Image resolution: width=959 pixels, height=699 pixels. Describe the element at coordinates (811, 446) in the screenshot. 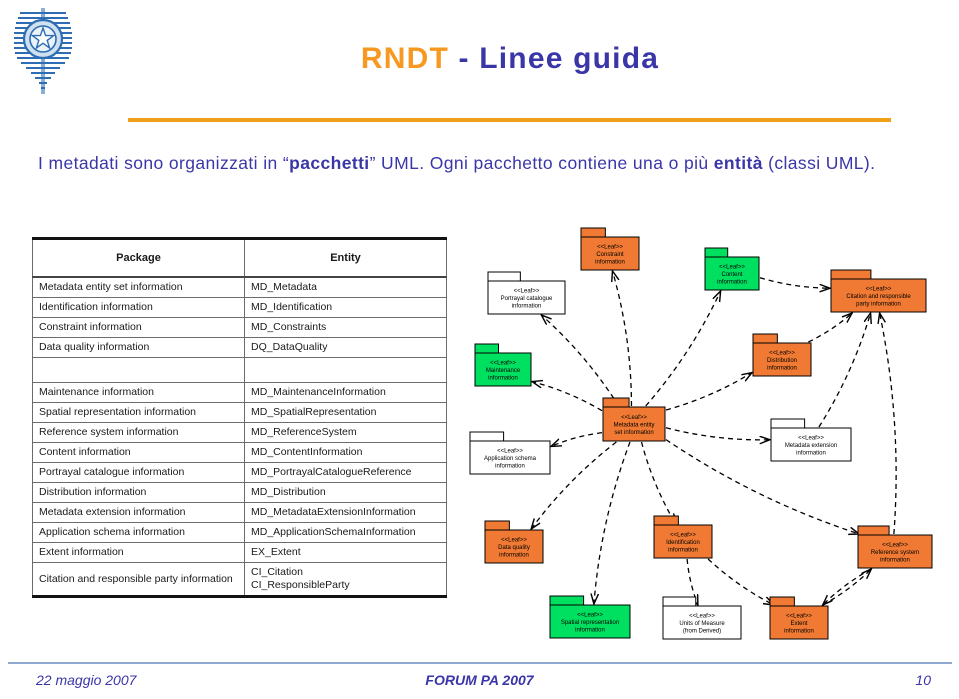

I see `uml-package-label: Metadata extension` at that location.